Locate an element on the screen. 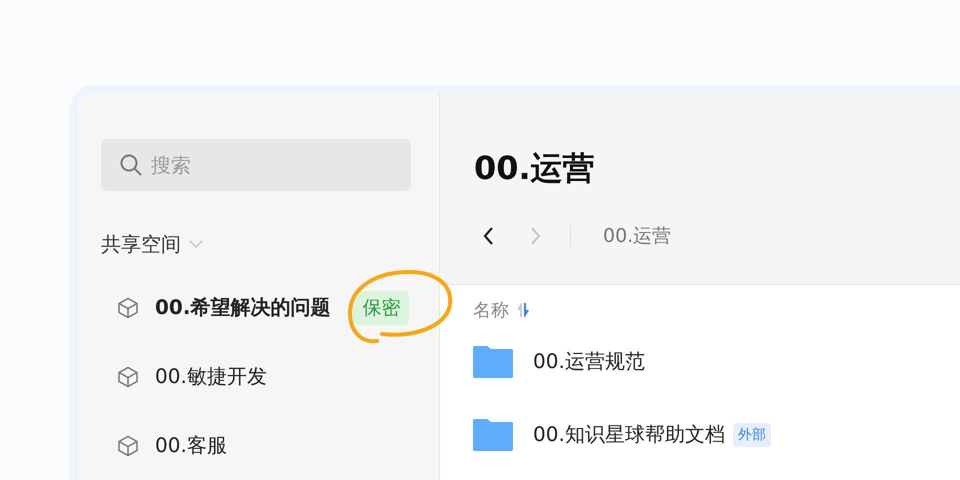  confidential-tag: 保密 is located at coordinates (381, 307).